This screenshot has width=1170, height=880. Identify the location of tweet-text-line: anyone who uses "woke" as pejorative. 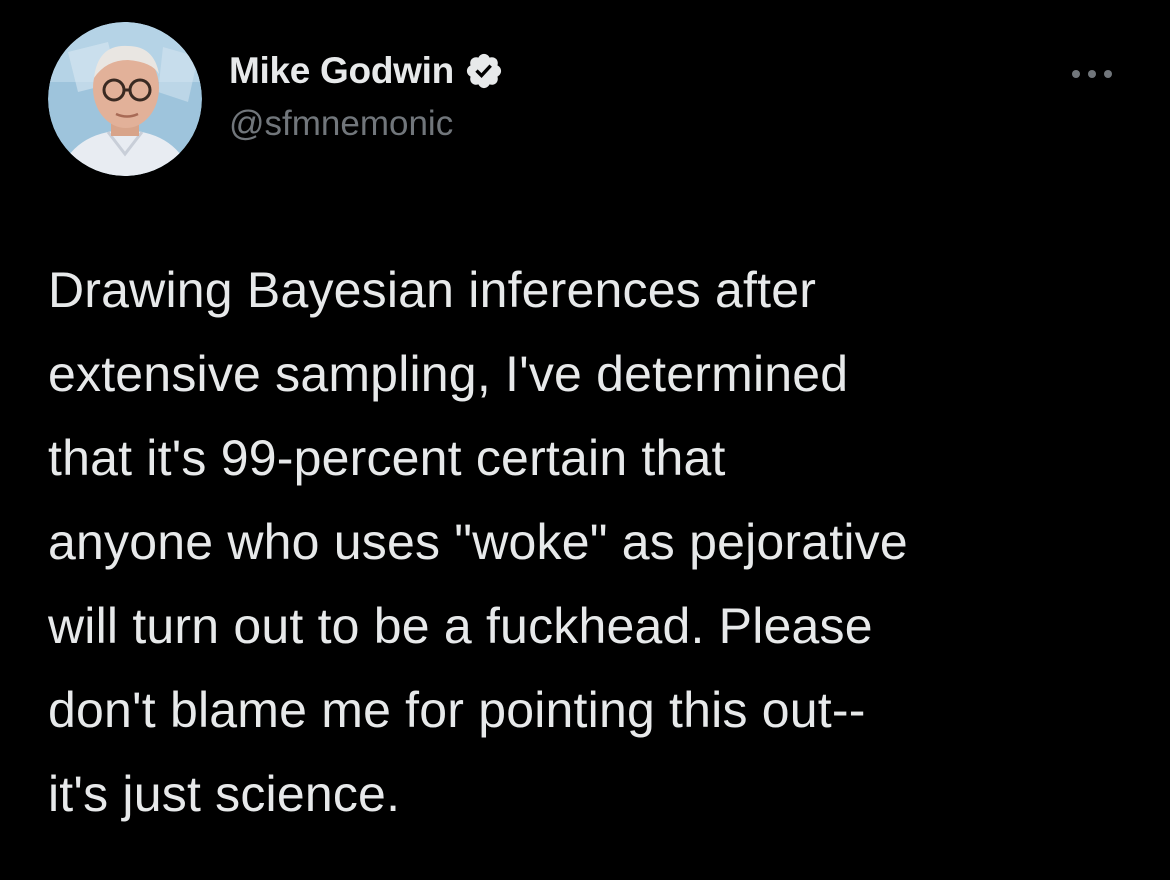
(478, 542).